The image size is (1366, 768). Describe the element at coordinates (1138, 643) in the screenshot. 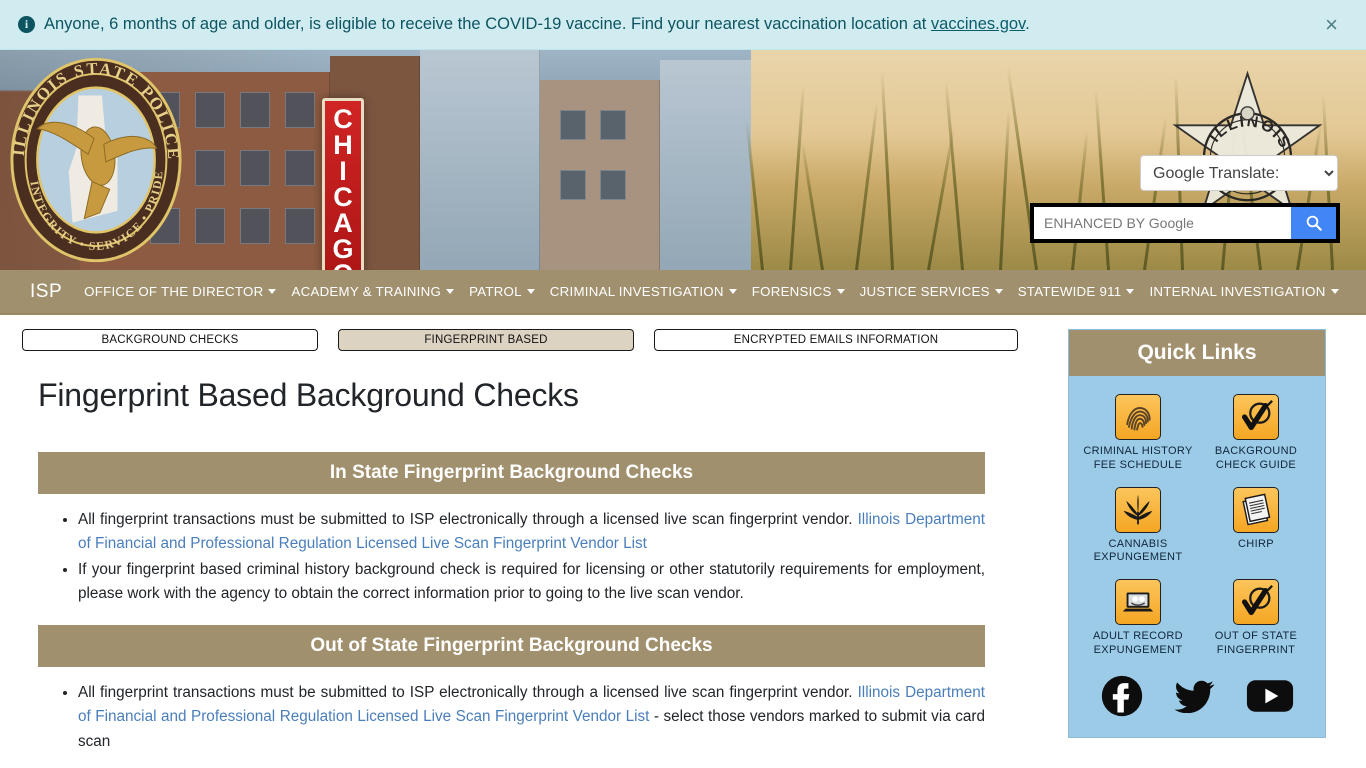

I see `quick-link-label: ADULT RECORD EXPUNGEMENT` at that location.